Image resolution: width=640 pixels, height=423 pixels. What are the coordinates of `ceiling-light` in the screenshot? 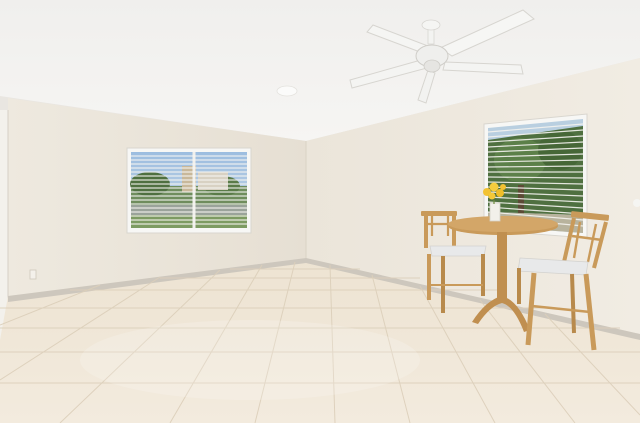 It's located at (287, 91).